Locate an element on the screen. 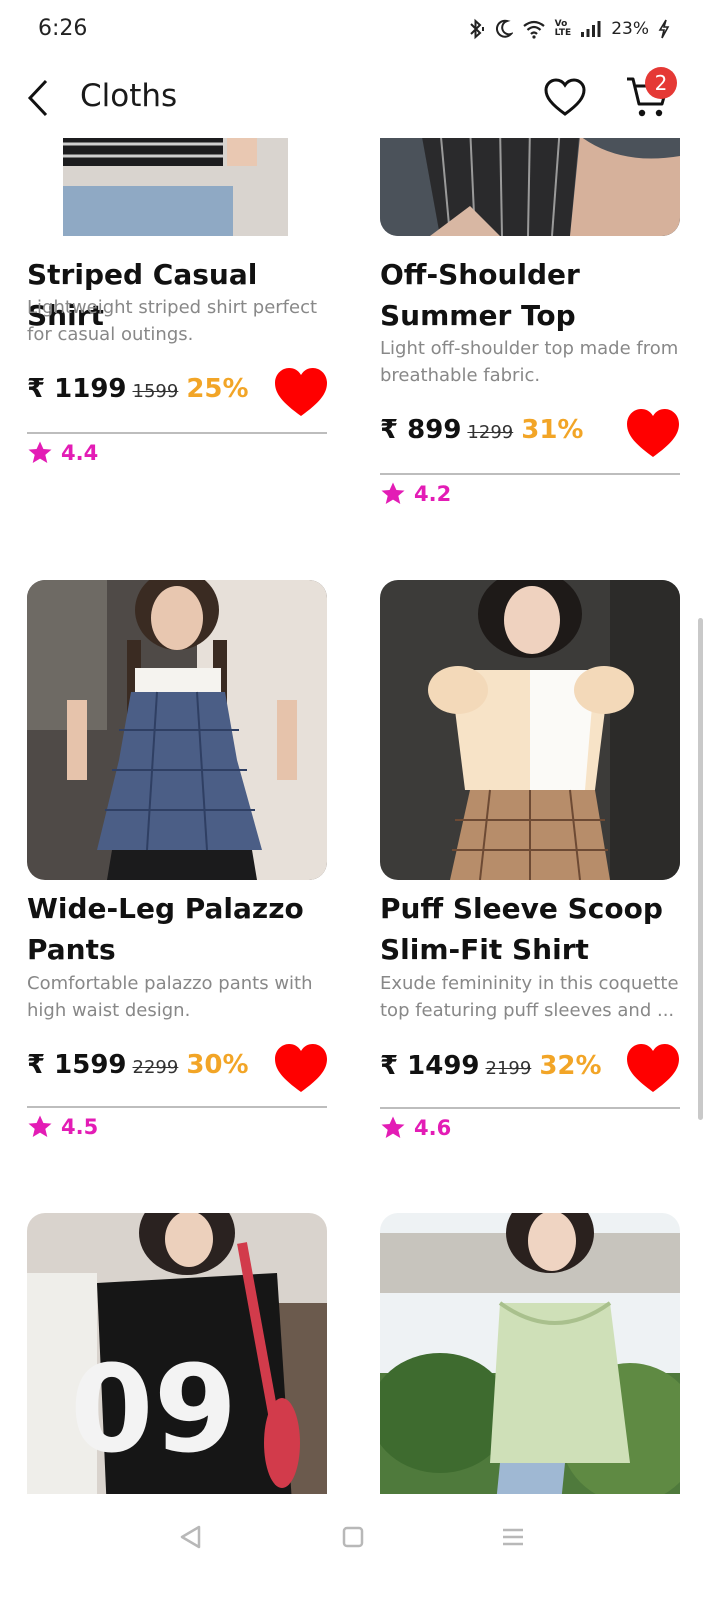  product-old-price: 2299 is located at coordinates (155, 1067).